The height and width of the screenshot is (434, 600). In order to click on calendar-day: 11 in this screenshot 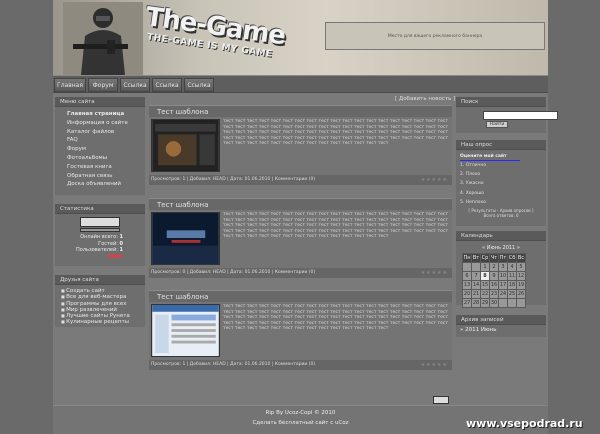, I will do `click(512, 276)`.